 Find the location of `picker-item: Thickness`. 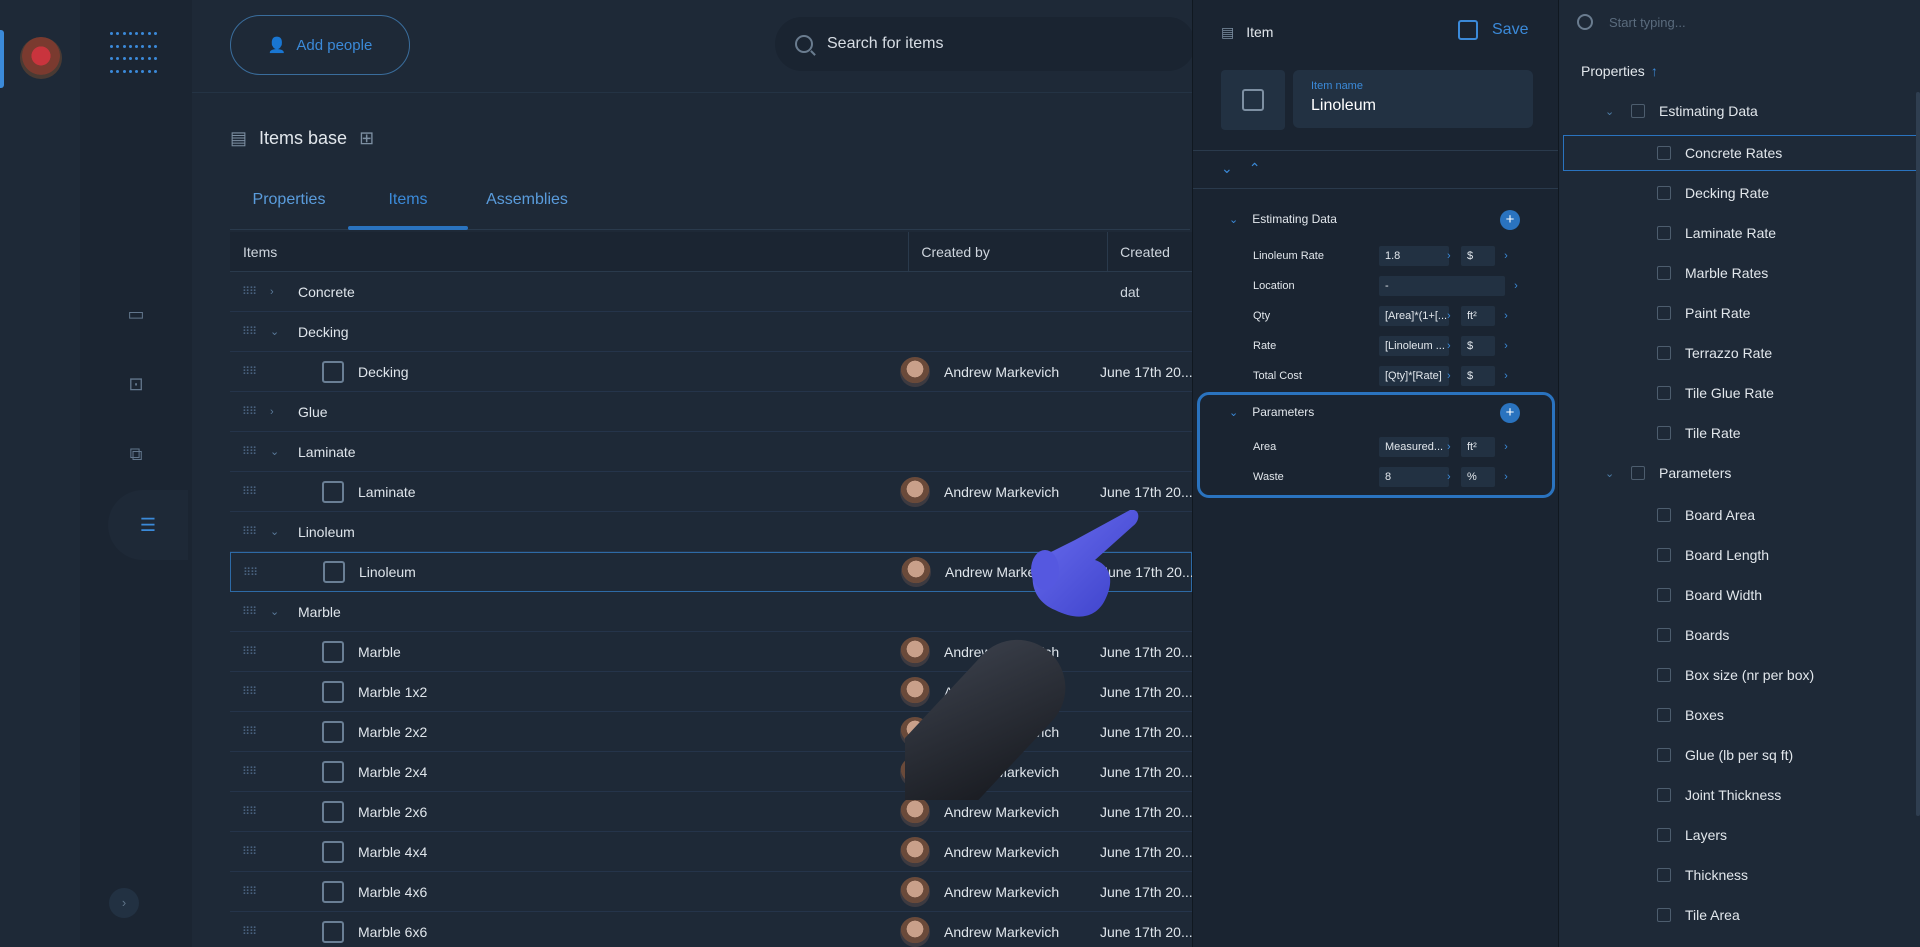

picker-item: Thickness is located at coordinates (1702, 875).